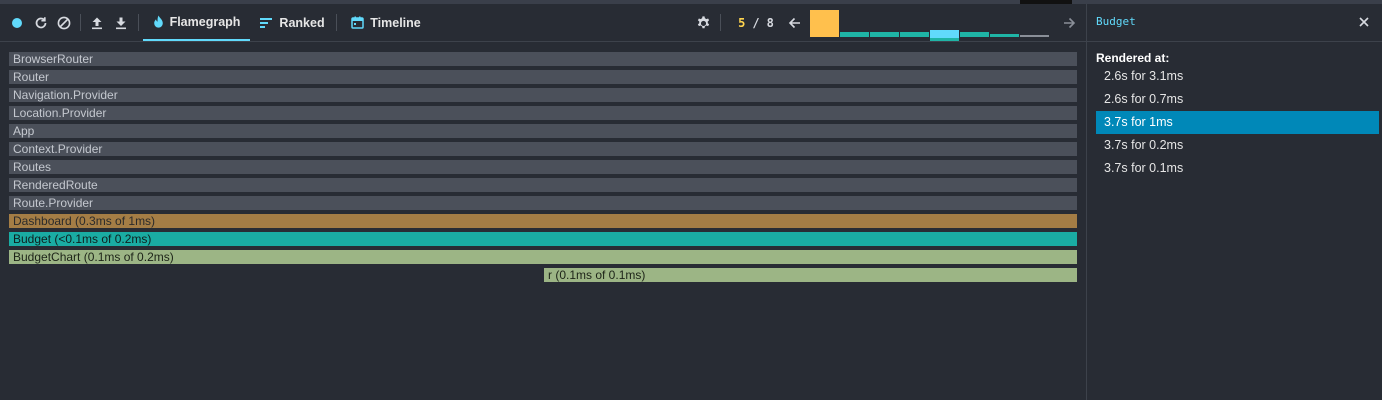 This screenshot has height=400, width=1382. I want to click on gear-icon, so click(703, 22).